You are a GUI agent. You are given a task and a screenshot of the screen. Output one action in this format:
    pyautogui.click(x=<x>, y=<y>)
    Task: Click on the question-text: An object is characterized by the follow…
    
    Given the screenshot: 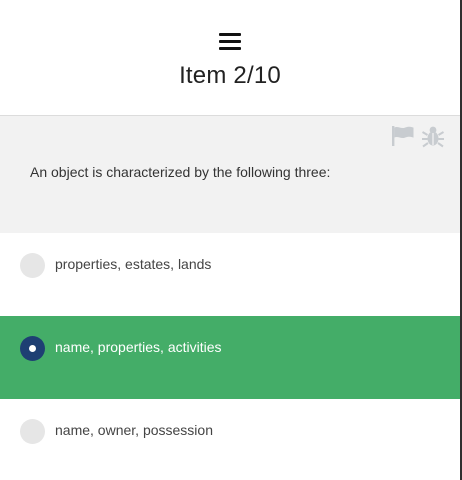 What is the action you would take?
    pyautogui.click(x=180, y=172)
    